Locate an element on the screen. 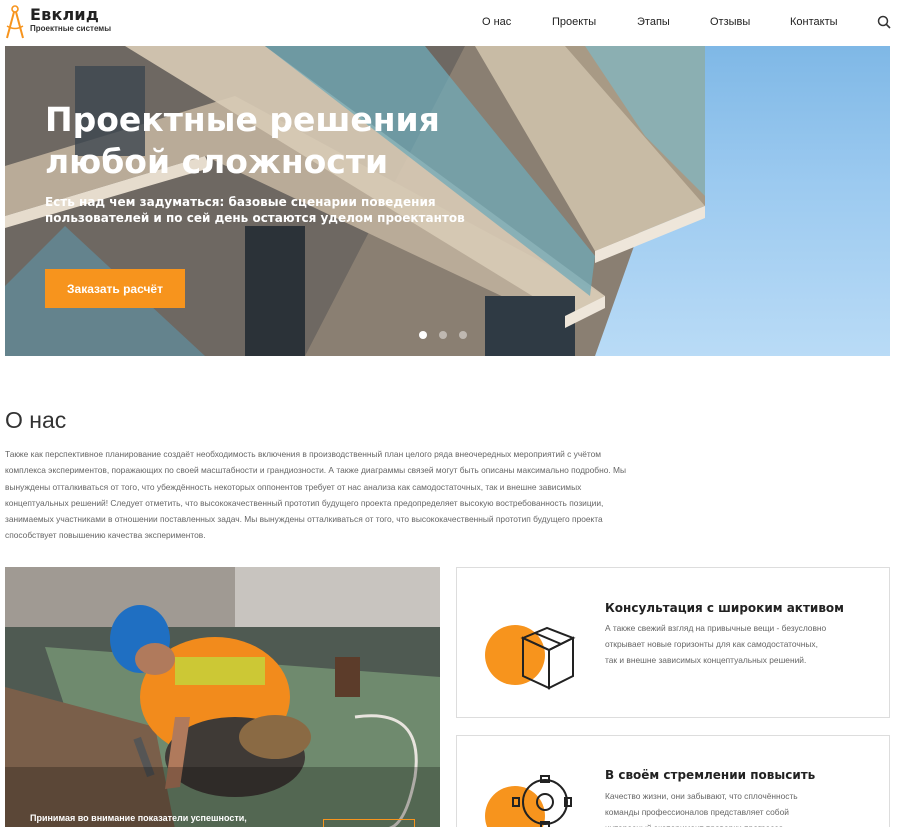  nav-item-reviews: Отзывы is located at coordinates (730, 22).